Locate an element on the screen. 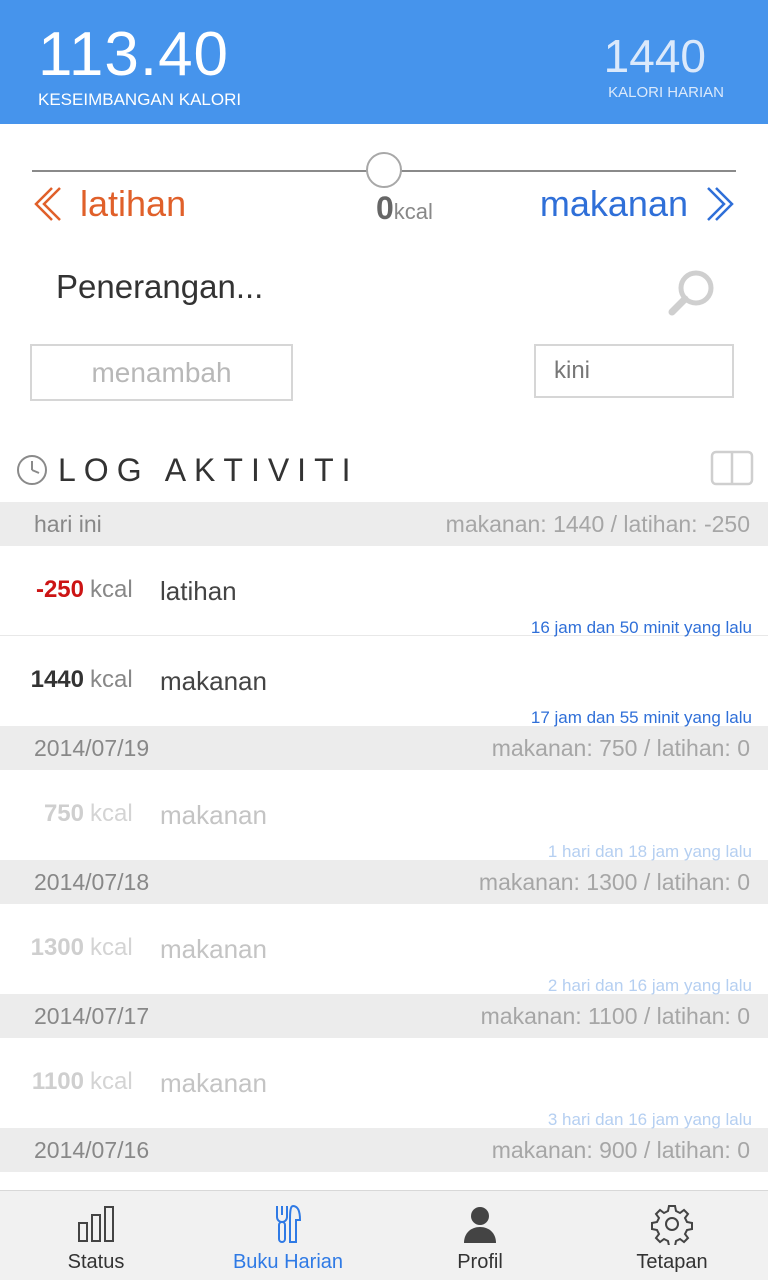 The height and width of the screenshot is (1280, 768). daily-calorie-value: 1440 is located at coordinates (654, 56).